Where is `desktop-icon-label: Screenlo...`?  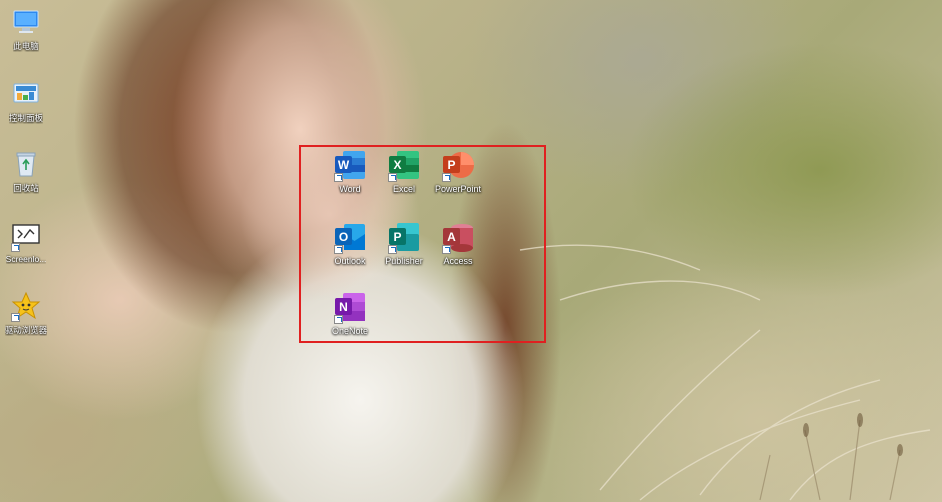
desktop-icon-label: Screenlo... is located at coordinates (26, 259).